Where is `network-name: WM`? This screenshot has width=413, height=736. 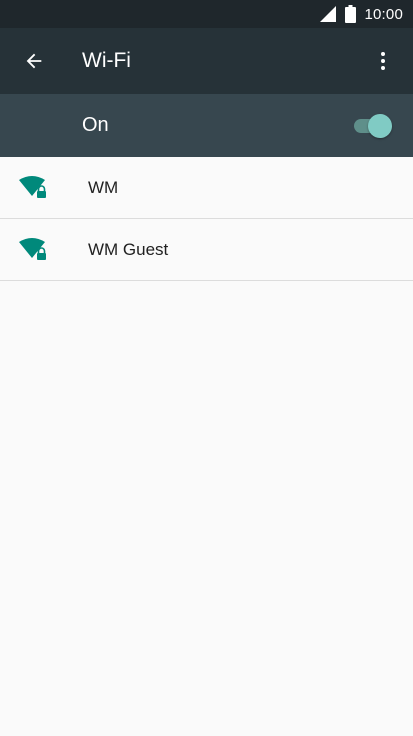 network-name: WM is located at coordinates (103, 187).